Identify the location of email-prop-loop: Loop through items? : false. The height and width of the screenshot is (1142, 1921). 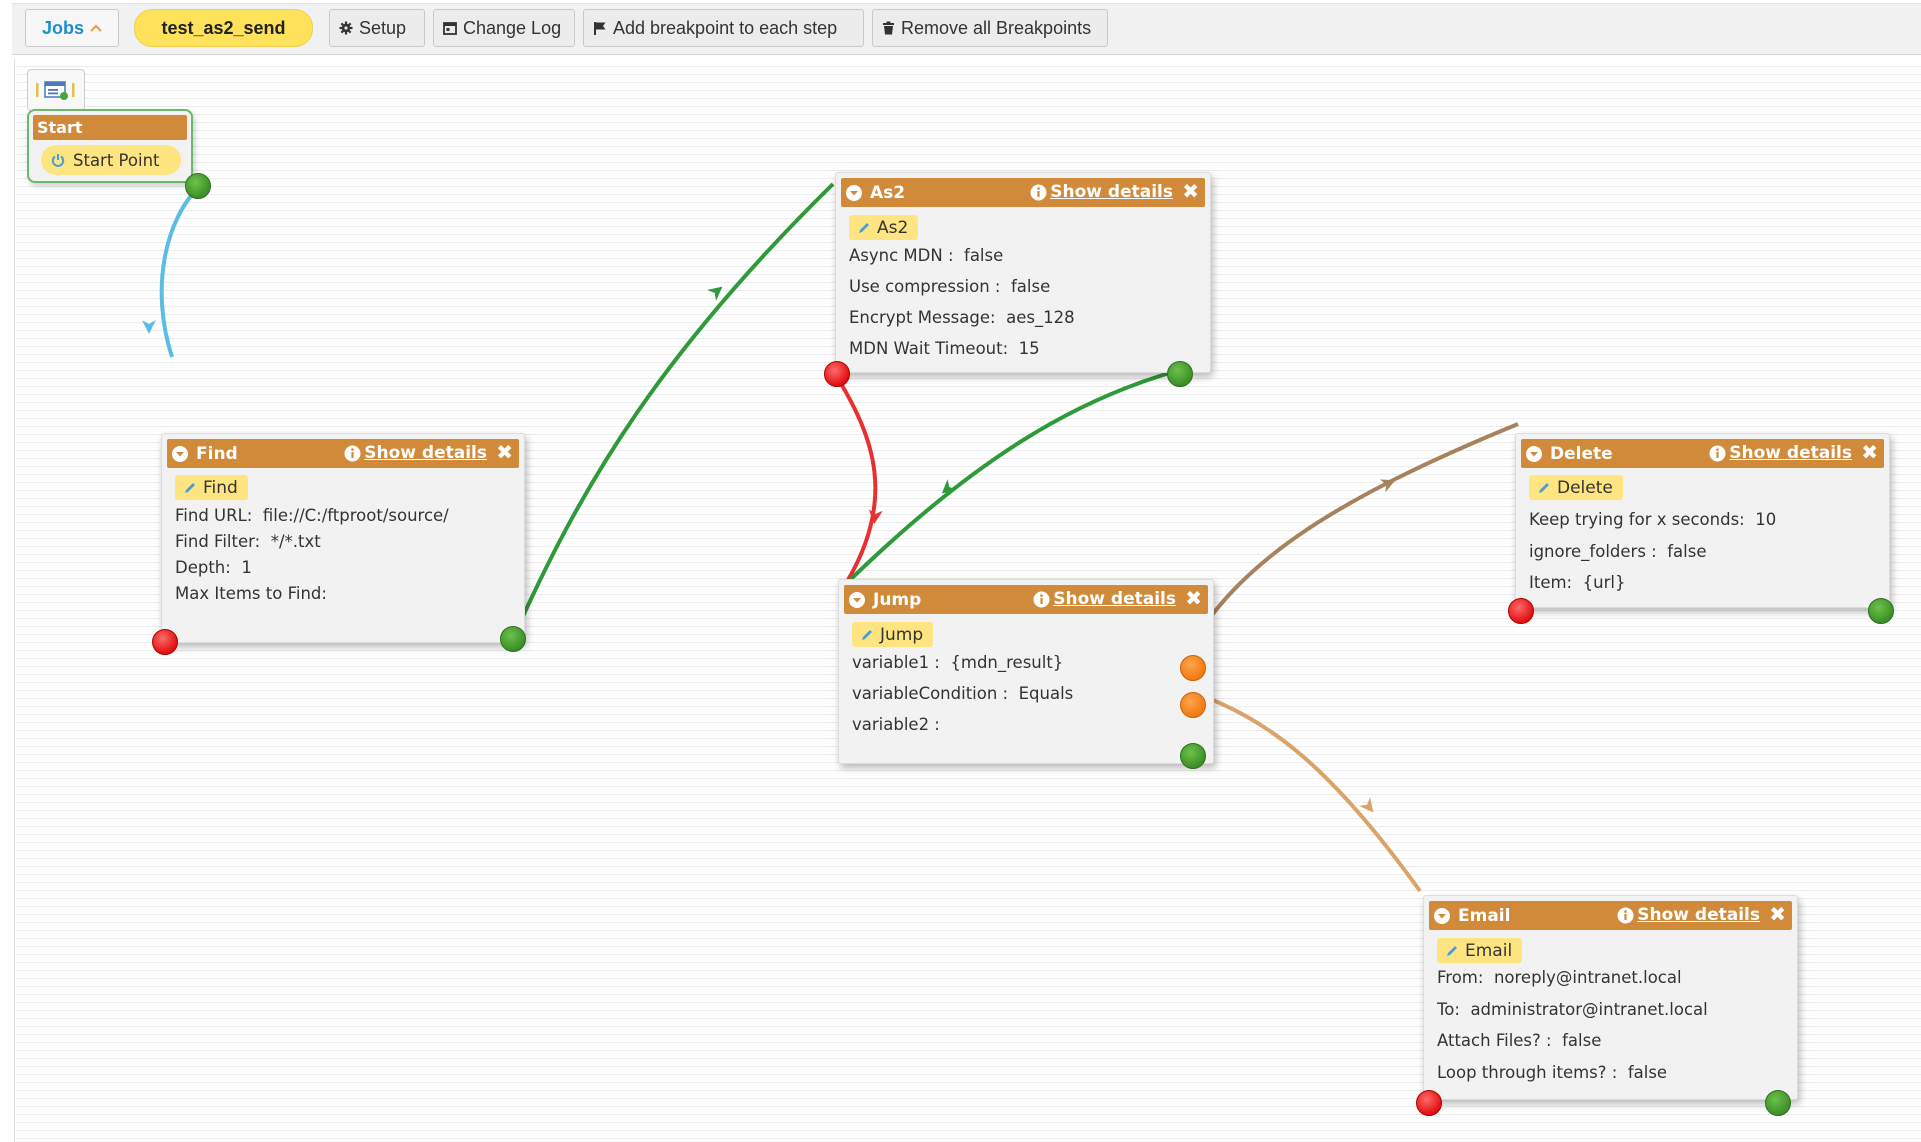
(1552, 1072).